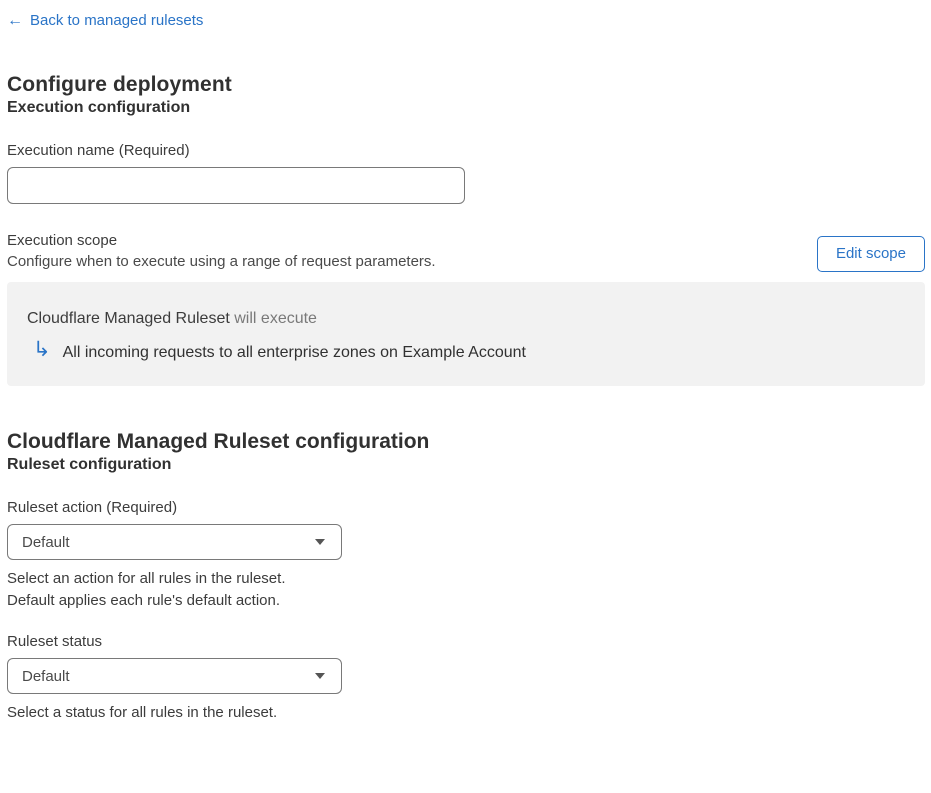 This screenshot has width=931, height=793. Describe the element at coordinates (15, 20) in the screenshot. I see `back-arrow-icon: ←` at that location.